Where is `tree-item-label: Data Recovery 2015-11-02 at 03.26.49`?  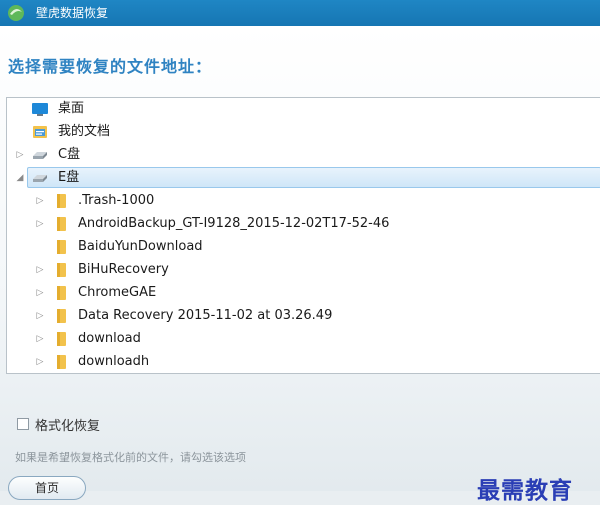 tree-item-label: Data Recovery 2015-11-02 at 03.26.49 is located at coordinates (205, 315).